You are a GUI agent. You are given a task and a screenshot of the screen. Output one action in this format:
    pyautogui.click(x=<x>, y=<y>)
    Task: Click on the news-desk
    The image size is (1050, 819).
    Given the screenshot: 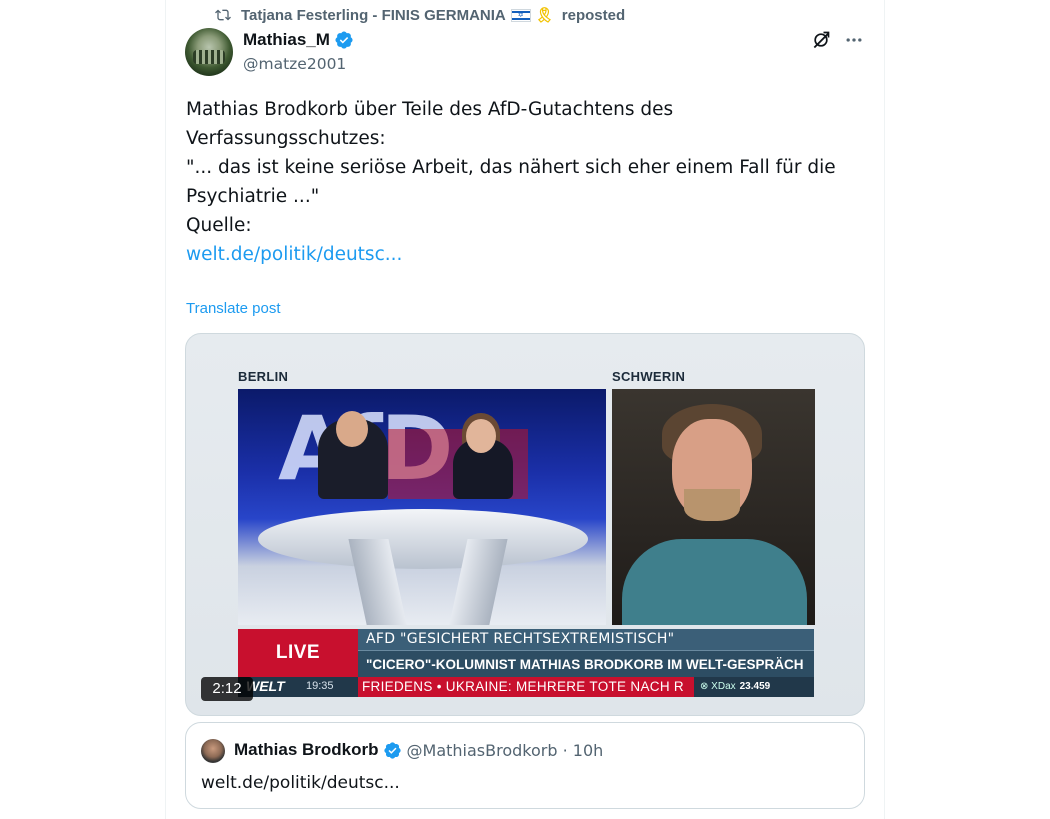 What is the action you would take?
    pyautogui.click(x=423, y=539)
    